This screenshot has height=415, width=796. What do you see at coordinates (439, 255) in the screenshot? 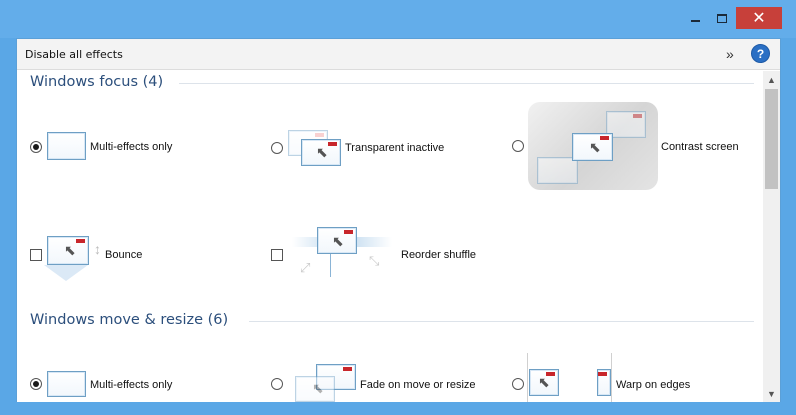
I see `label-reorder-shuffle: Reorder shuffle` at bounding box center [439, 255].